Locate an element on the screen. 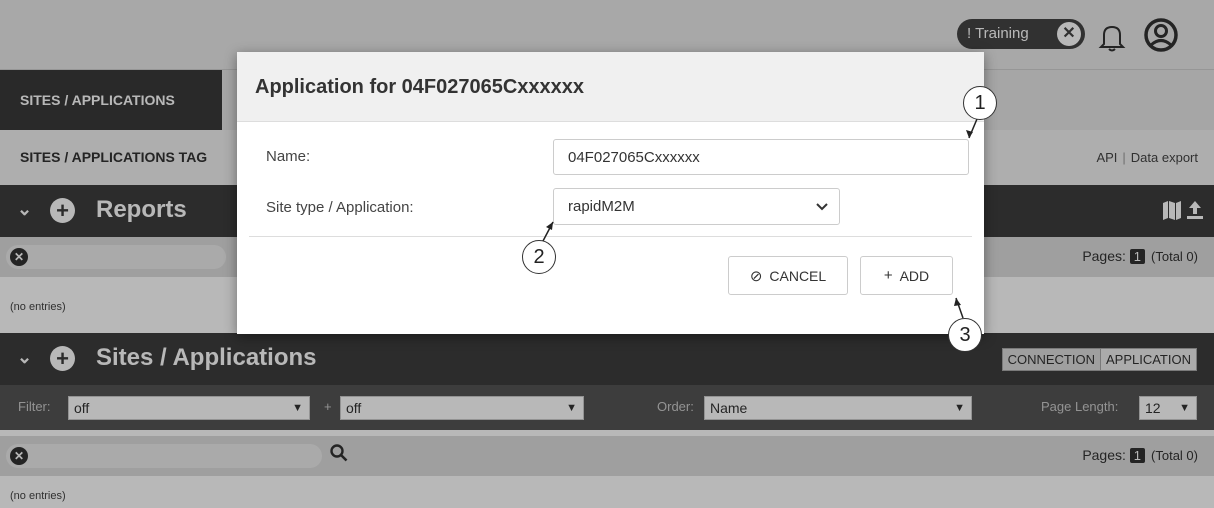  site-type-value: rapidM2M is located at coordinates (601, 206).